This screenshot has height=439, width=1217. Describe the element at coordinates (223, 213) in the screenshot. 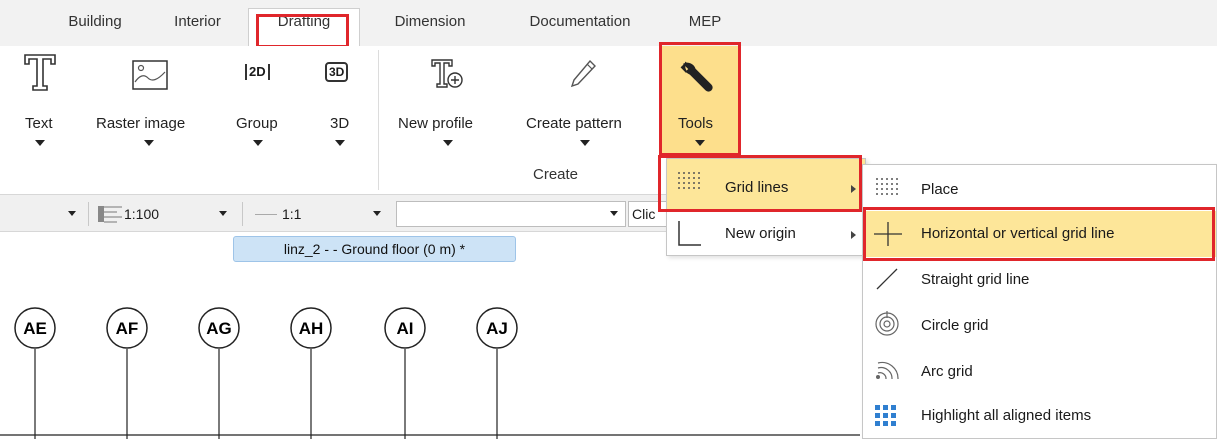

I see `scale-dropdown-icon` at that location.